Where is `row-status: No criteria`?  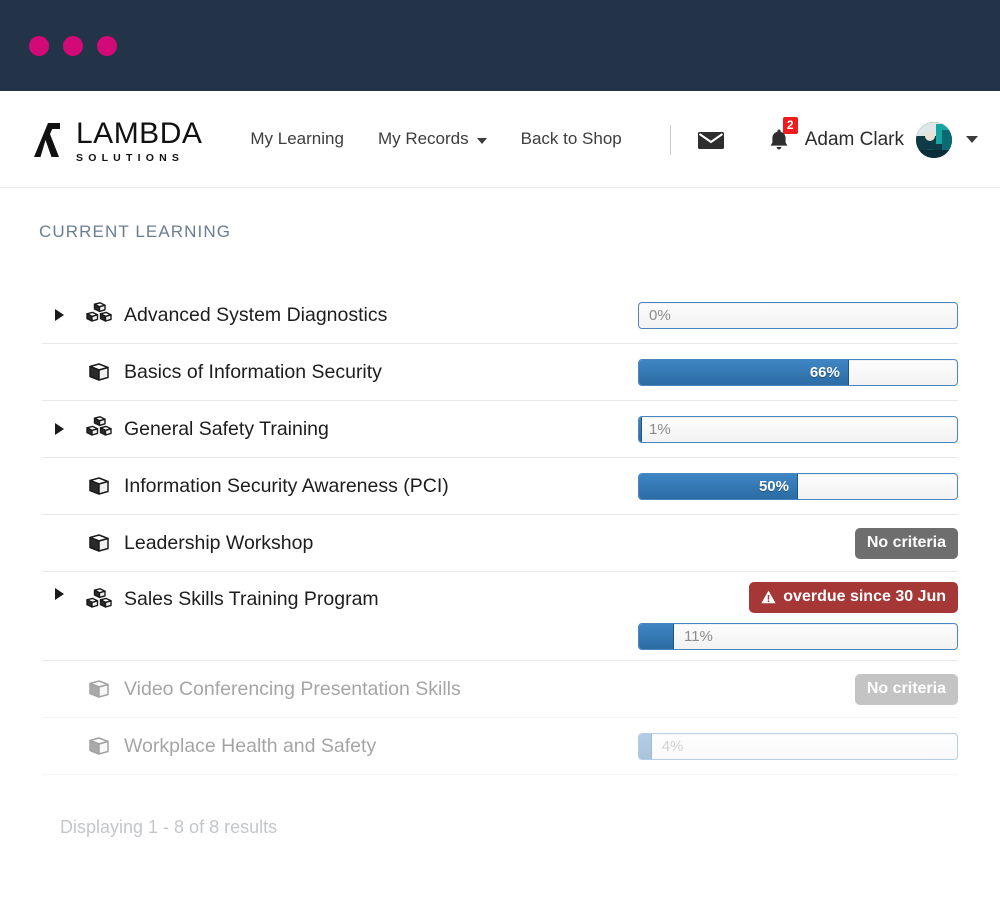
row-status: No criteria is located at coordinates (793, 689).